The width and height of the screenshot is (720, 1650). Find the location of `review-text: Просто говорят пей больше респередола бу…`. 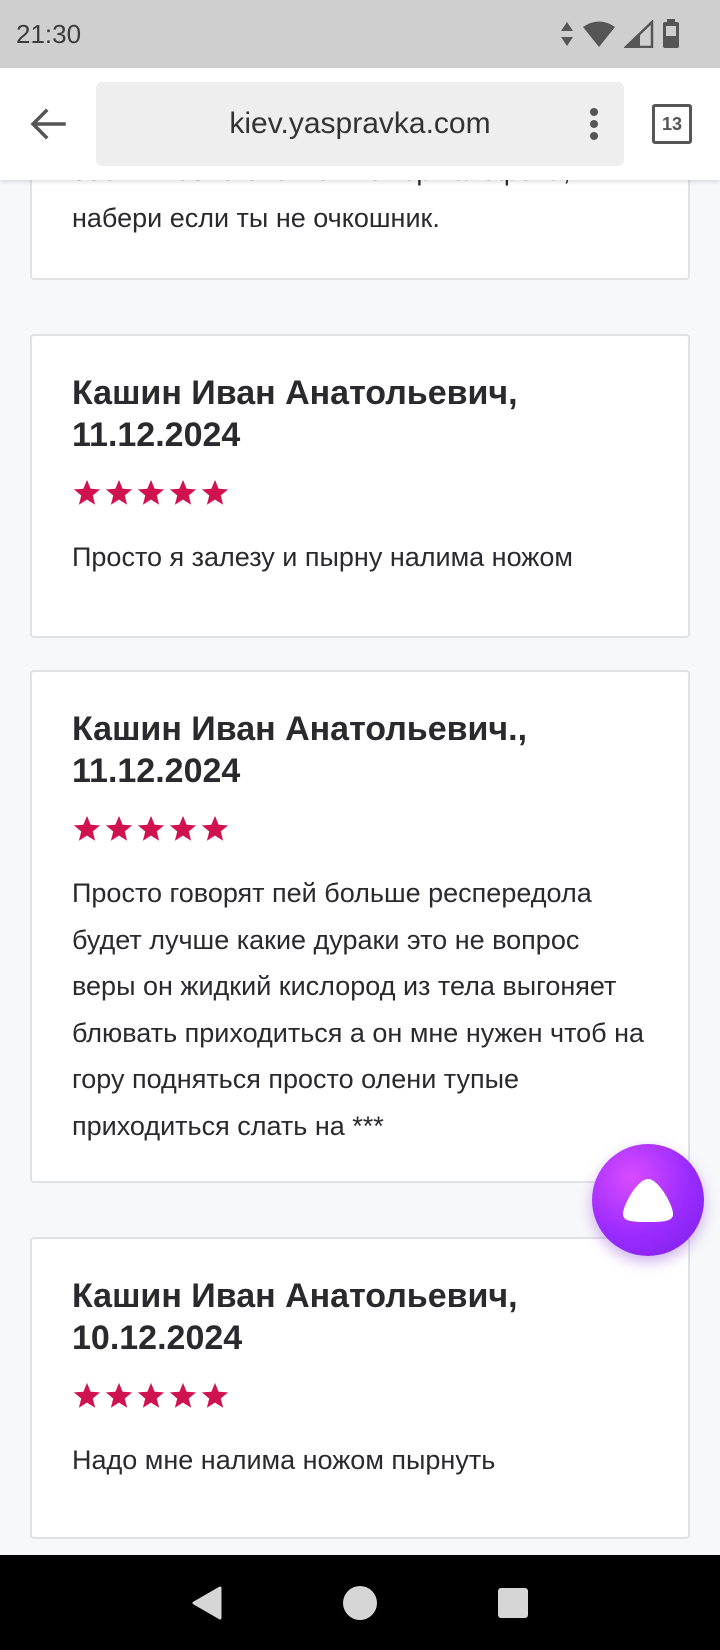

review-text: Просто говорят пей больше респередола бу… is located at coordinates (358, 1009).